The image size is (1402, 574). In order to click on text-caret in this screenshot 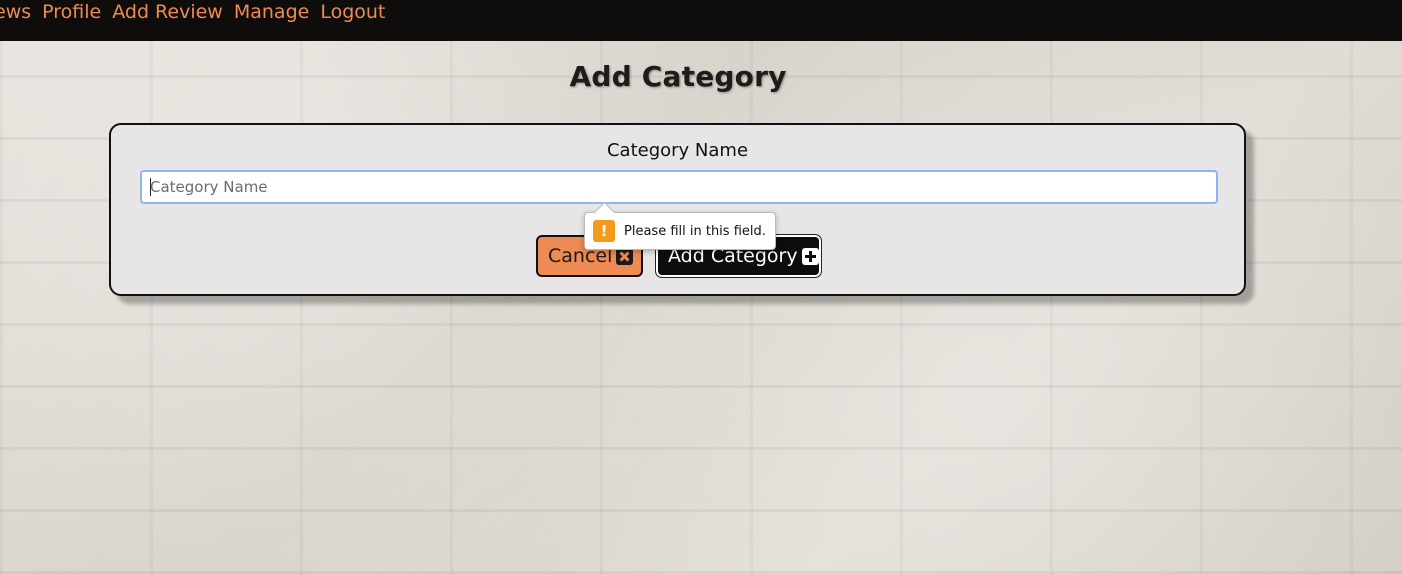, I will do `click(150, 187)`.